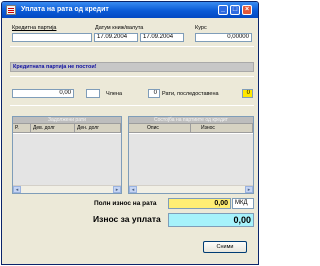  I want to click on dates-label: Датум книж/валута, so click(119, 28).